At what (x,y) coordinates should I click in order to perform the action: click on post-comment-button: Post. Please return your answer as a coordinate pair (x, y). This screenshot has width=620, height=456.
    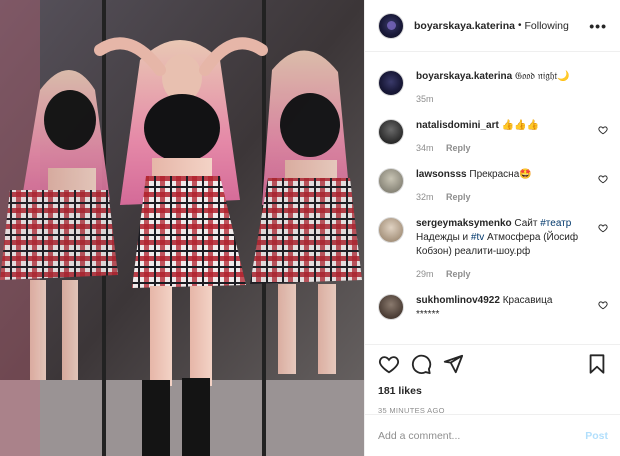
    Looking at the image, I should click on (596, 436).